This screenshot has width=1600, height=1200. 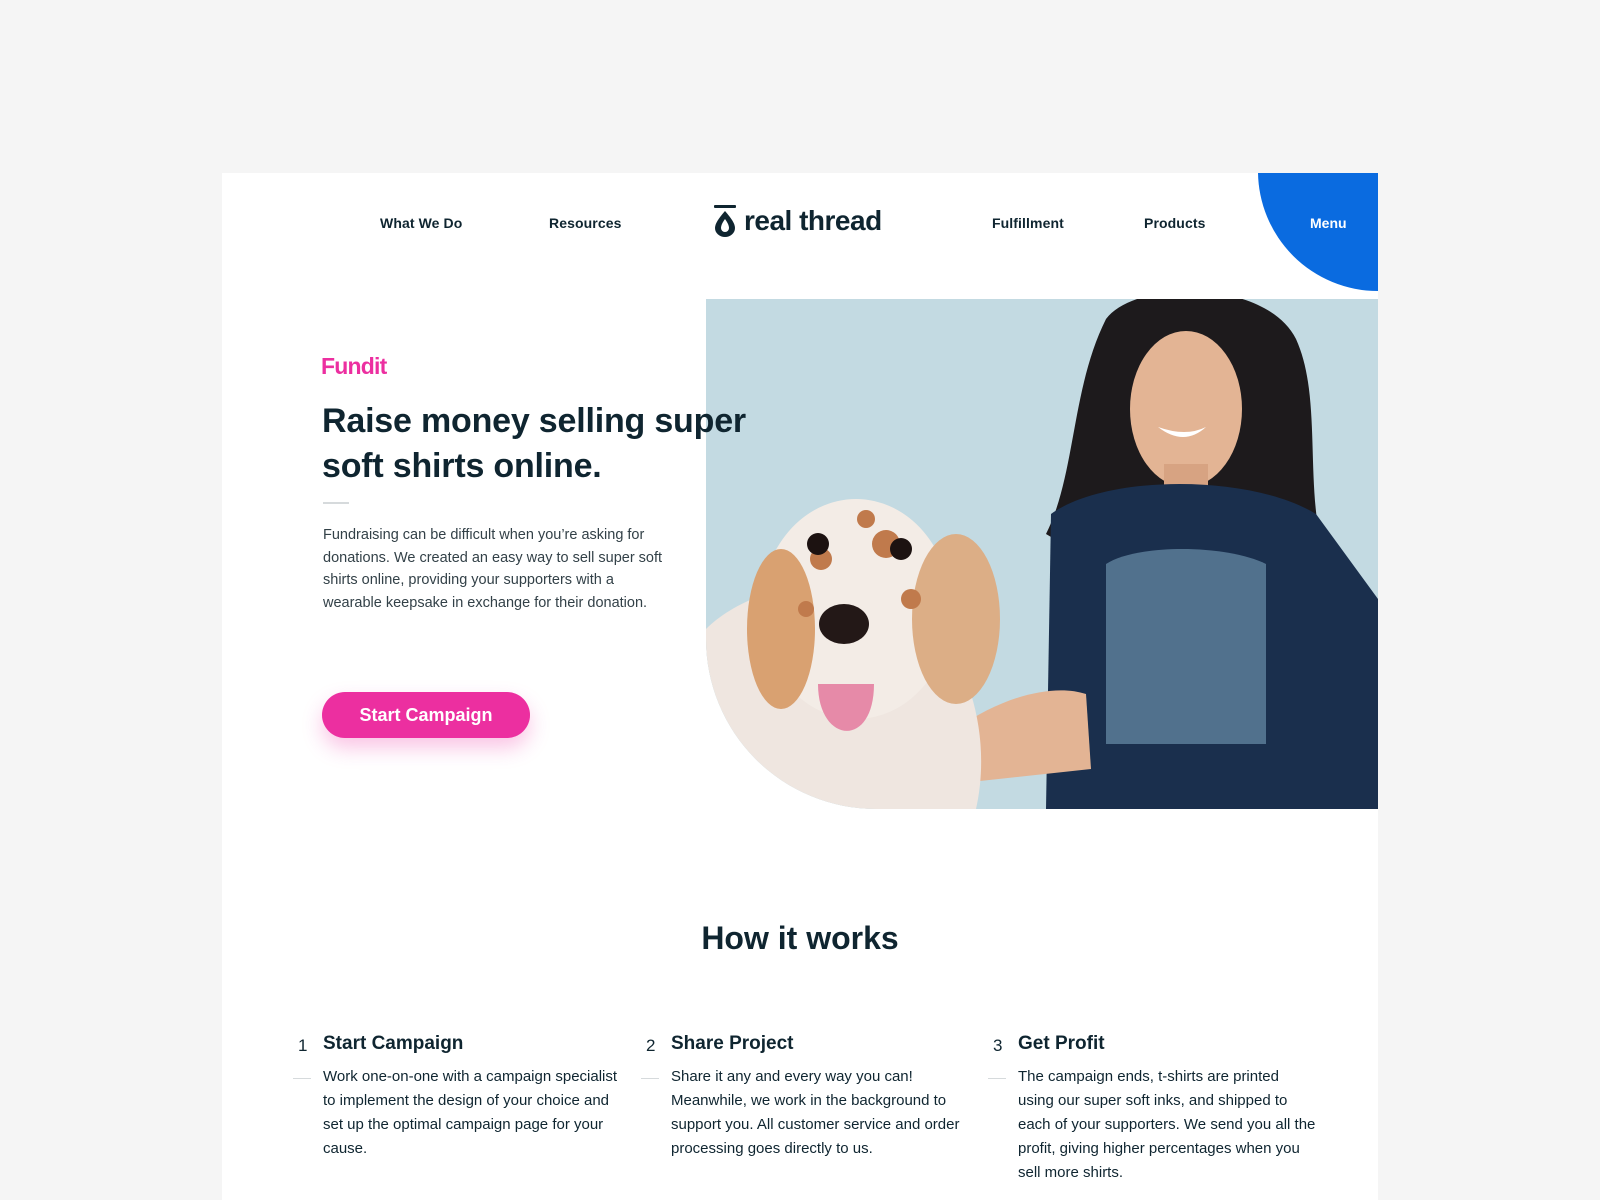 I want to click on hero-headline-line-2: soft shirts online., so click(x=462, y=466).